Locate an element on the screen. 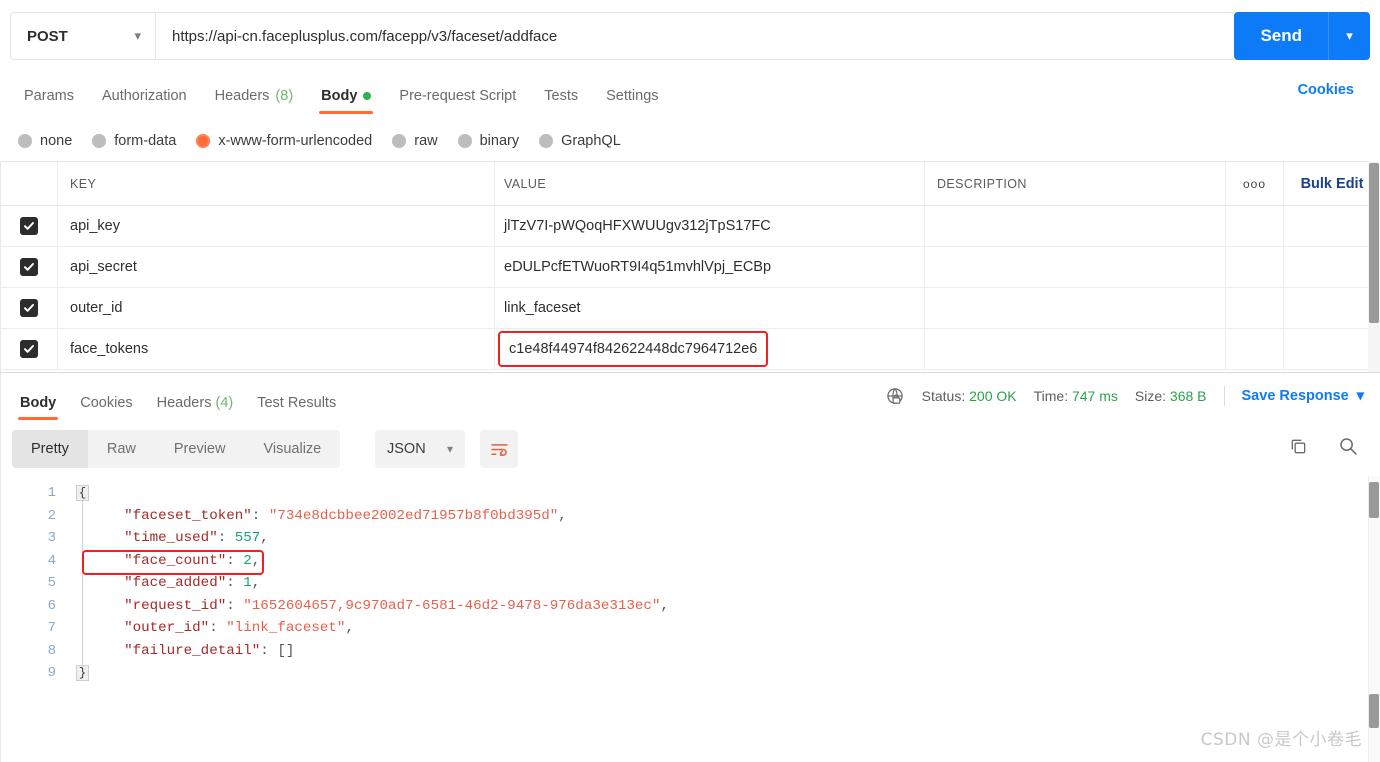 The image size is (1380, 762). lock-globe-icon is located at coordinates (895, 396).